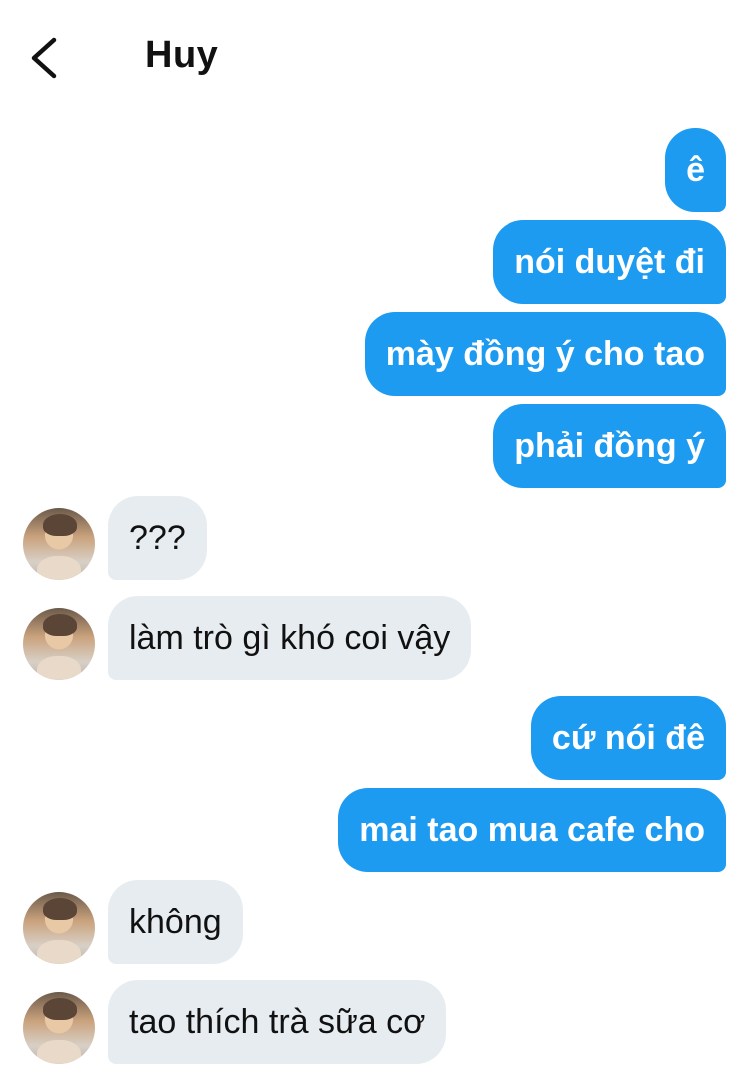 The height and width of the screenshot is (1075, 750). What do you see at coordinates (545, 354) in the screenshot?
I see `message-bubble-outgoing: mày đồng ý cho tao` at bounding box center [545, 354].